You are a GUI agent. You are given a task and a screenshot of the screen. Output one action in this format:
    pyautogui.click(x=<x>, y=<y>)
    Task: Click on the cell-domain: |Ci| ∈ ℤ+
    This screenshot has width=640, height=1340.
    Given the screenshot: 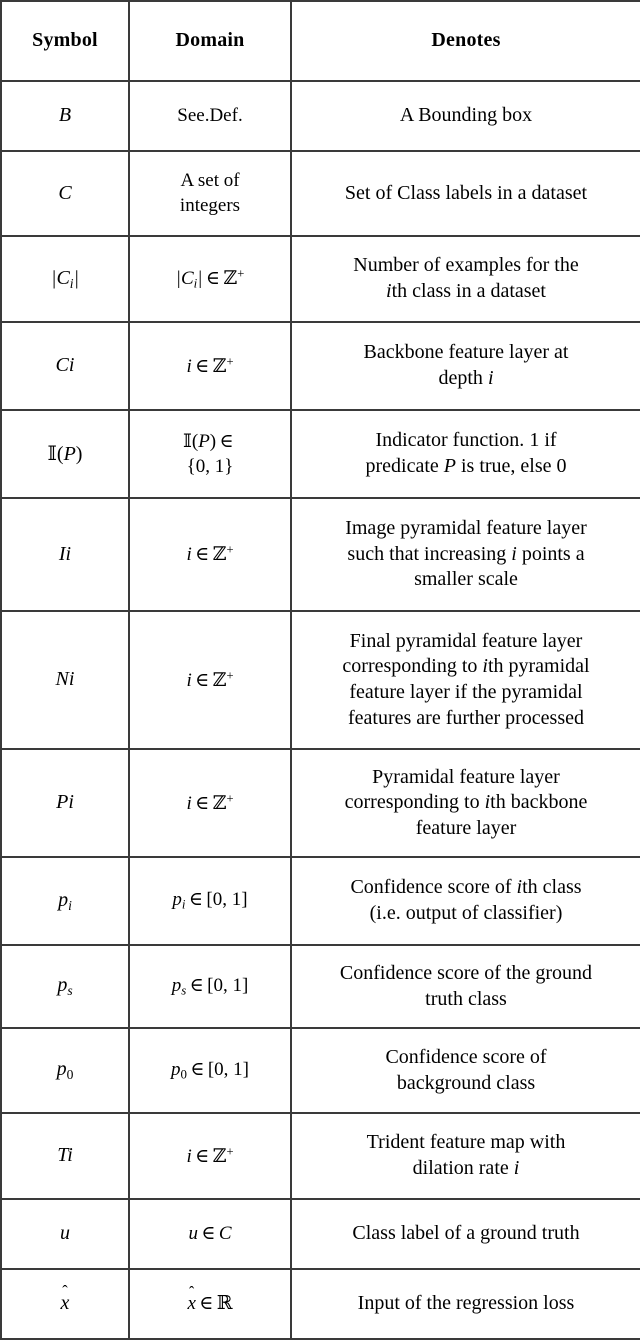 What is the action you would take?
    pyautogui.click(x=210, y=279)
    